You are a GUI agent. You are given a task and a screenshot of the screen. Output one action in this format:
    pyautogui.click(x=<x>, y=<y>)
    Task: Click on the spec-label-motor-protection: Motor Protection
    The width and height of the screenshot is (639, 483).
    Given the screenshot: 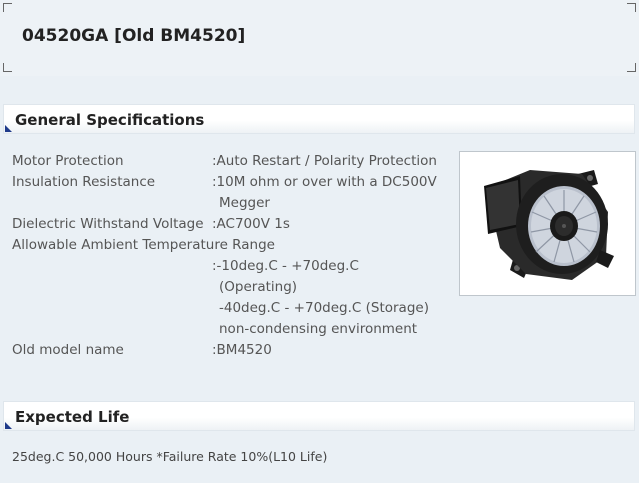 What is the action you would take?
    pyautogui.click(x=68, y=161)
    